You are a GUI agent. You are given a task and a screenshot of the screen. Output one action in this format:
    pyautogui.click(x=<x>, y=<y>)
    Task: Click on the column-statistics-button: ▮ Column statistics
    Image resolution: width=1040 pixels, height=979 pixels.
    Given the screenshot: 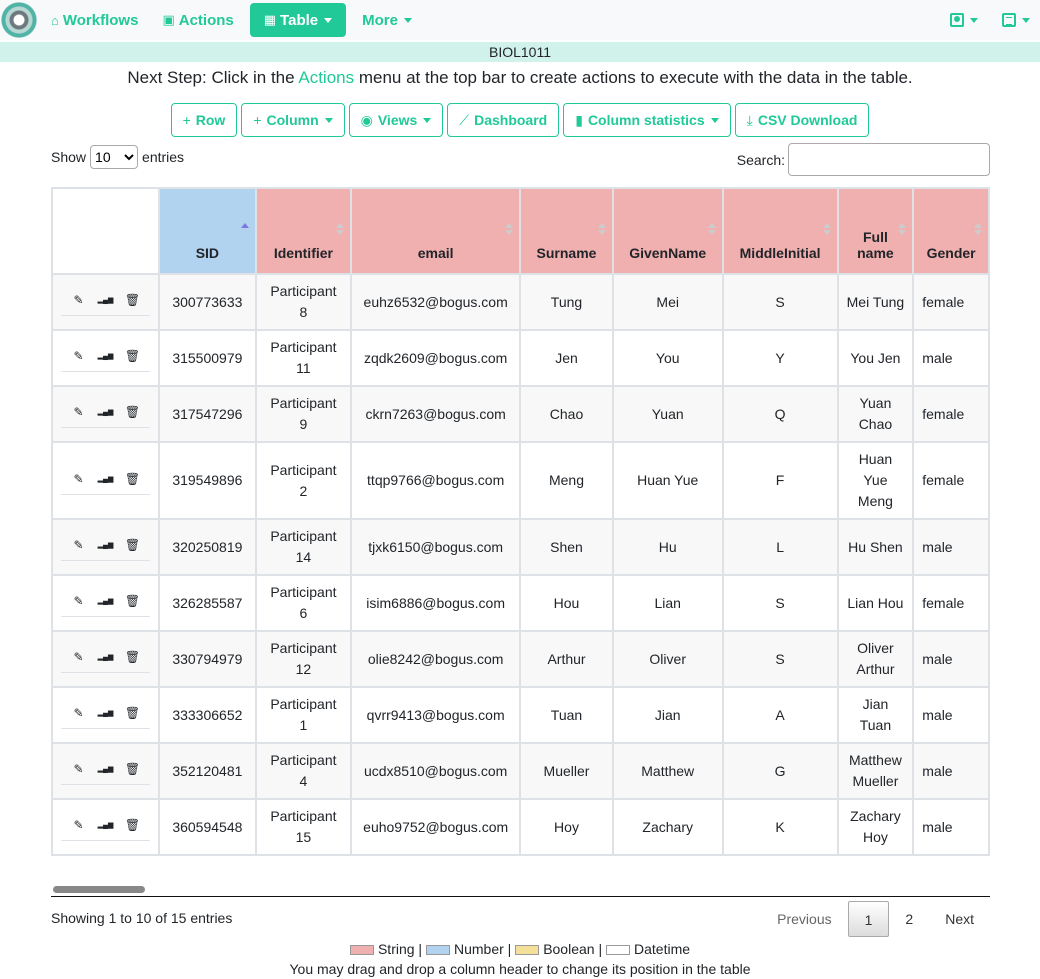 What is the action you would take?
    pyautogui.click(x=647, y=120)
    